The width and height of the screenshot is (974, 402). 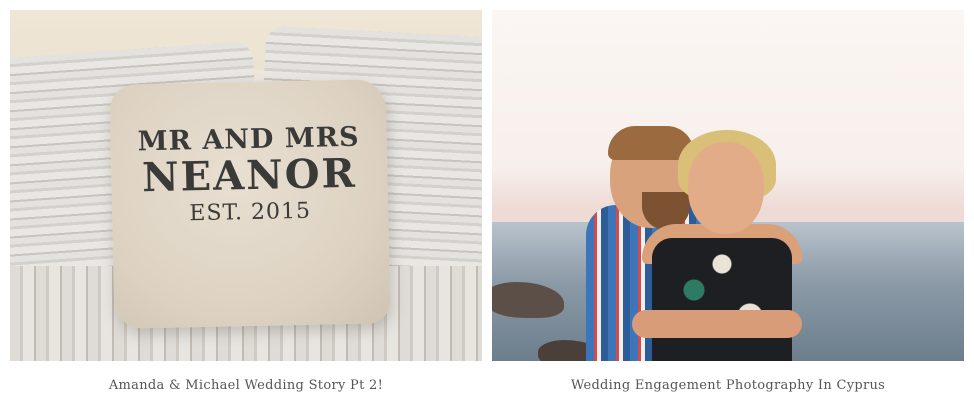 I want to click on woman-floral-top, so click(x=722, y=299).